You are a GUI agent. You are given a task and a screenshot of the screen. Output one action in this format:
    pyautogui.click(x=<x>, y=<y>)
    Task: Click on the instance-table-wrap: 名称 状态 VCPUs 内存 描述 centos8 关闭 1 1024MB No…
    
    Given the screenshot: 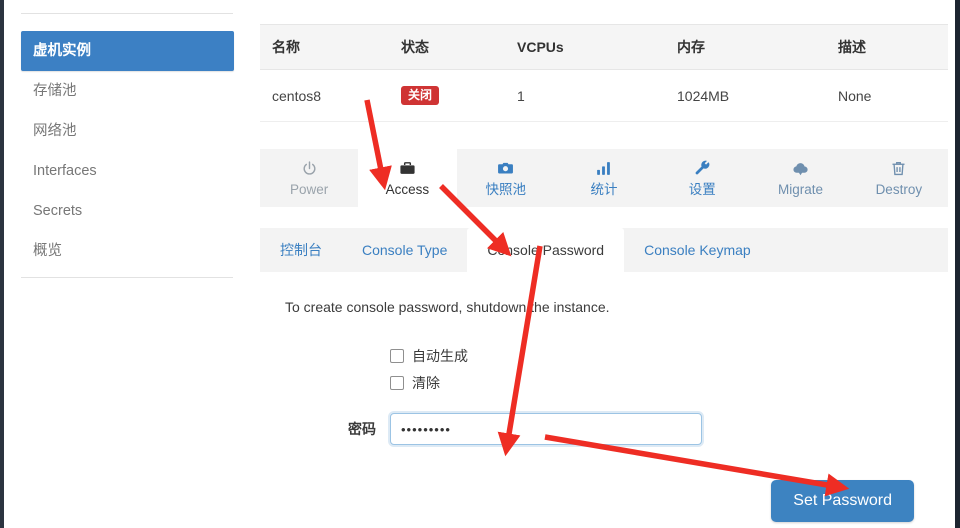 What is the action you would take?
    pyautogui.click(x=604, y=73)
    